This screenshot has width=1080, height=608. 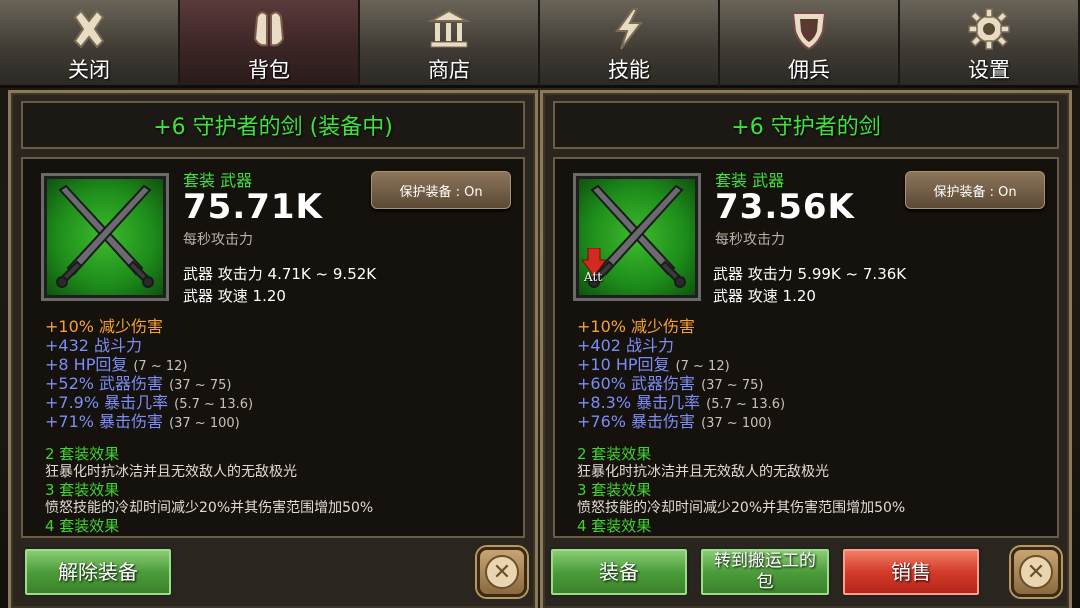 I want to click on affix-line: +10 HP回复 (7 ~ 12), so click(x=653, y=364).